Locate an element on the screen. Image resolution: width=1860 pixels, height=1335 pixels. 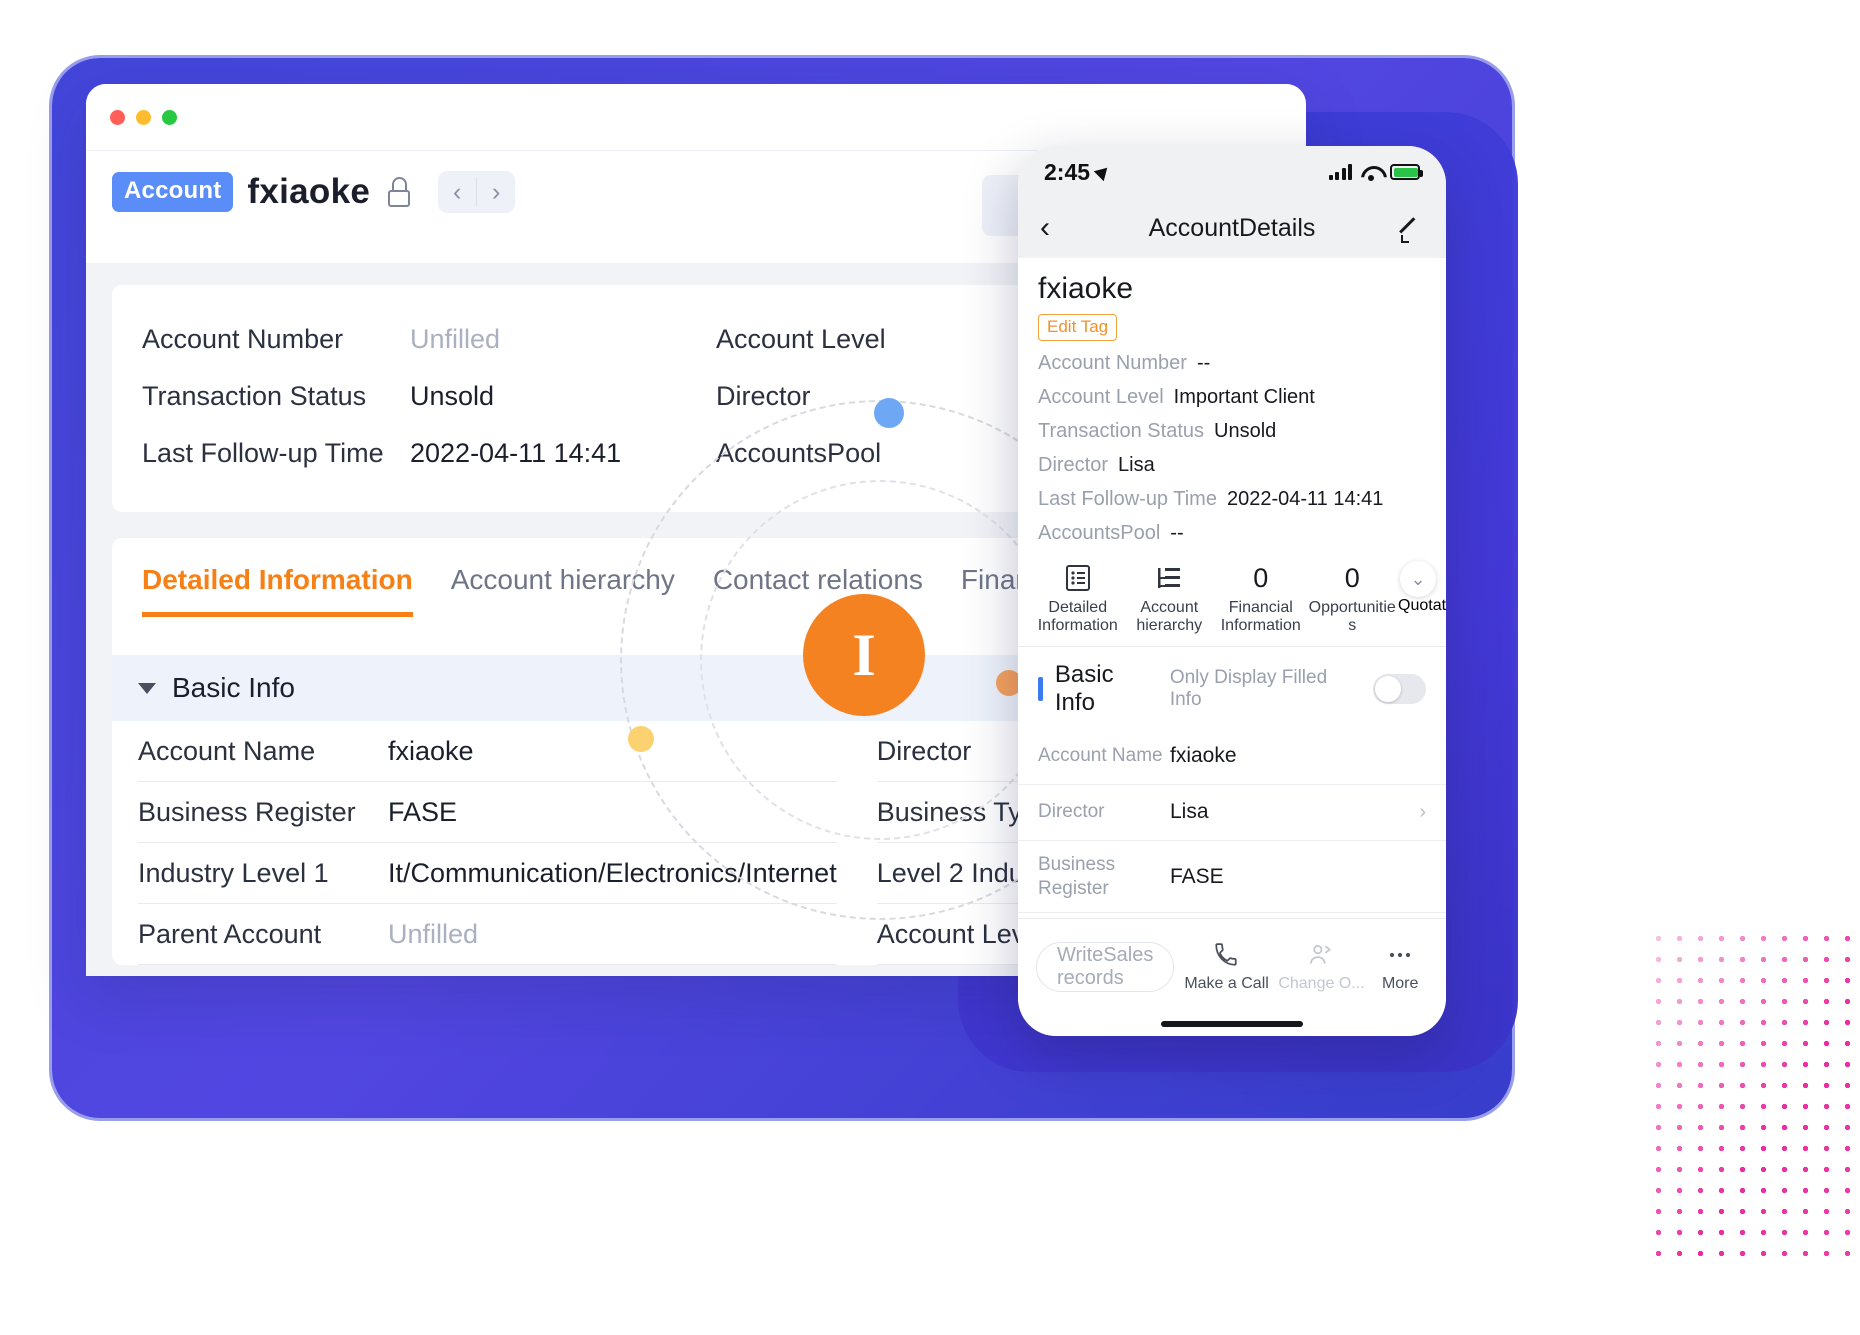
phone-tab-financial-information: 0 Financial Information is located at coordinates (1261, 598).